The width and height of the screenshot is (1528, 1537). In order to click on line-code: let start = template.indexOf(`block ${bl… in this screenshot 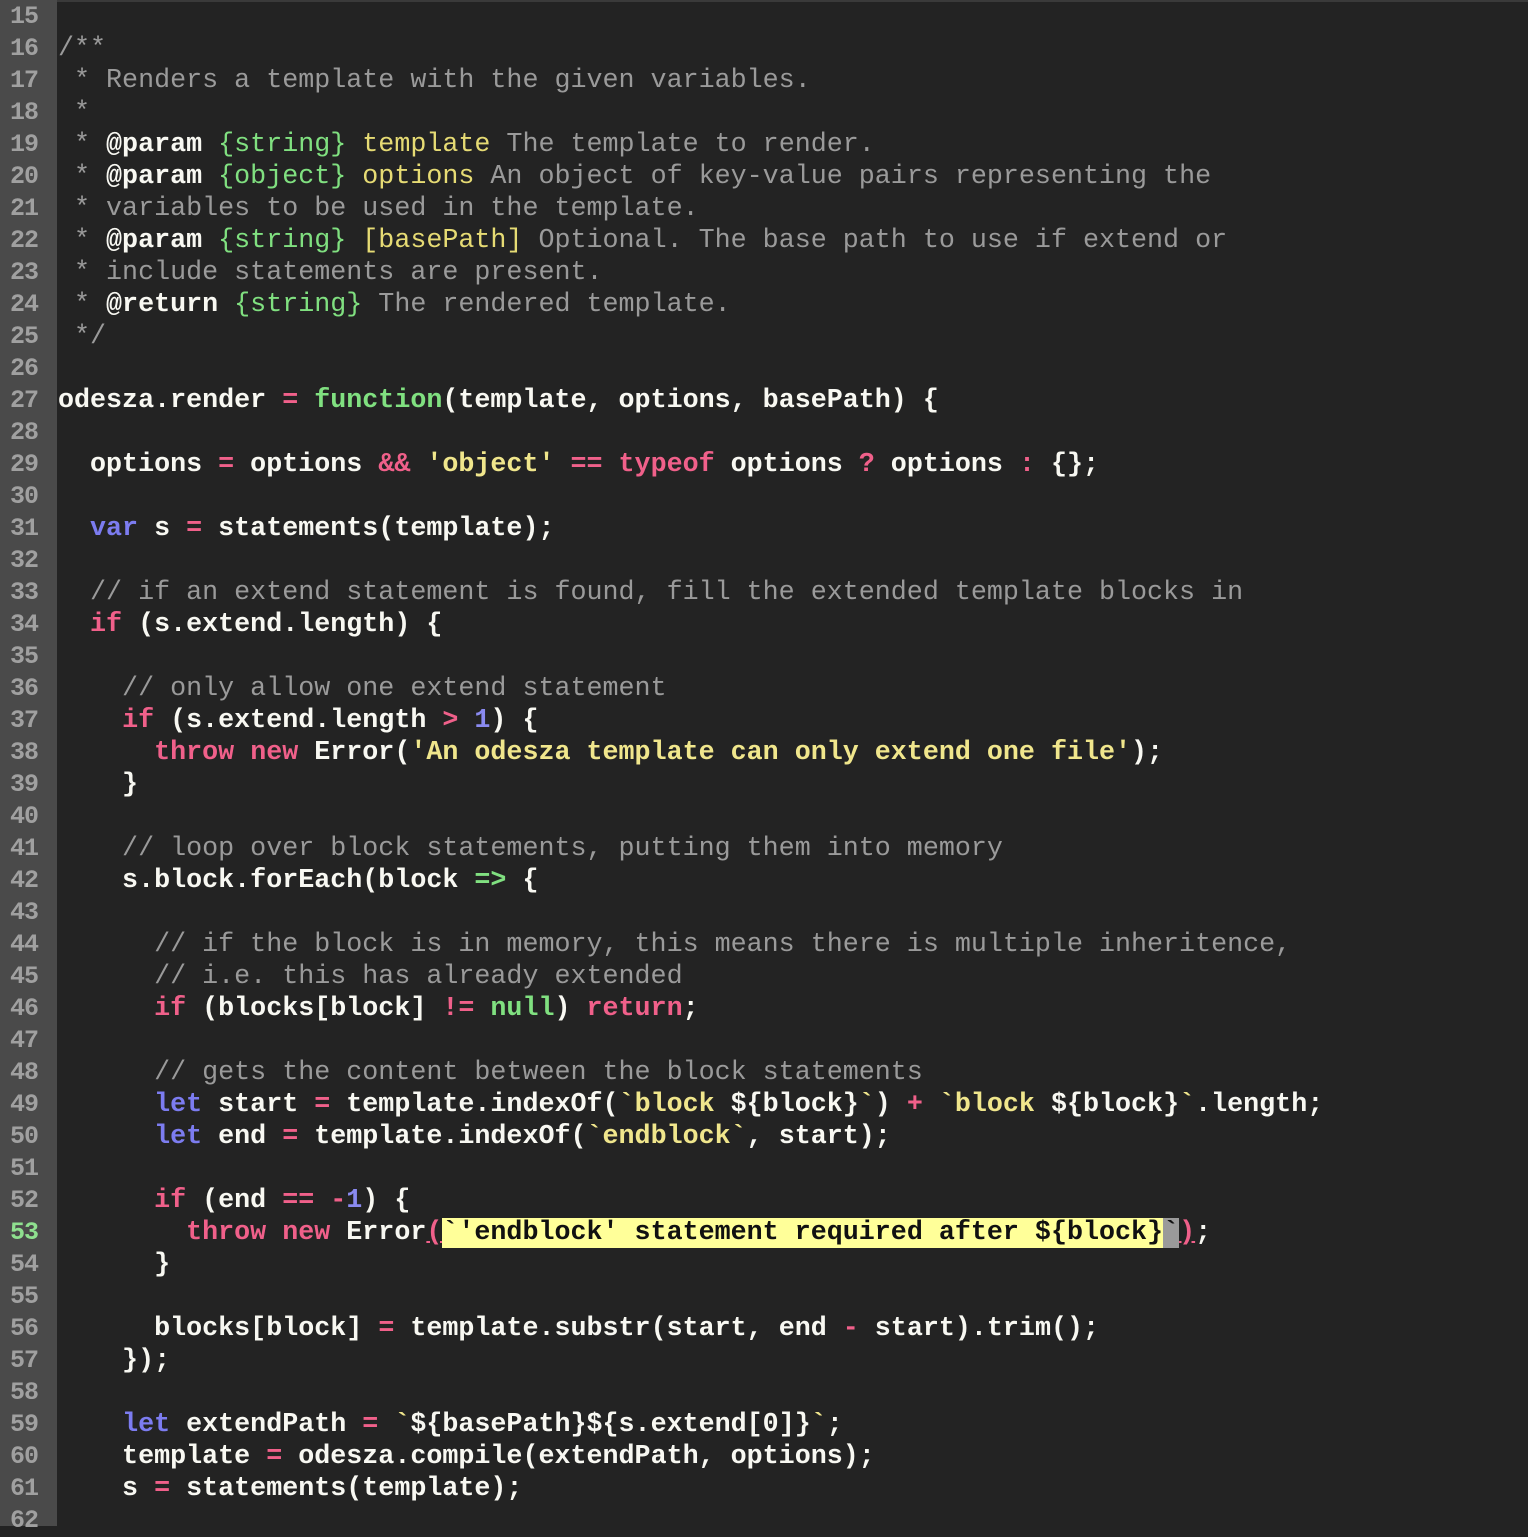, I will do `click(690, 1105)`.